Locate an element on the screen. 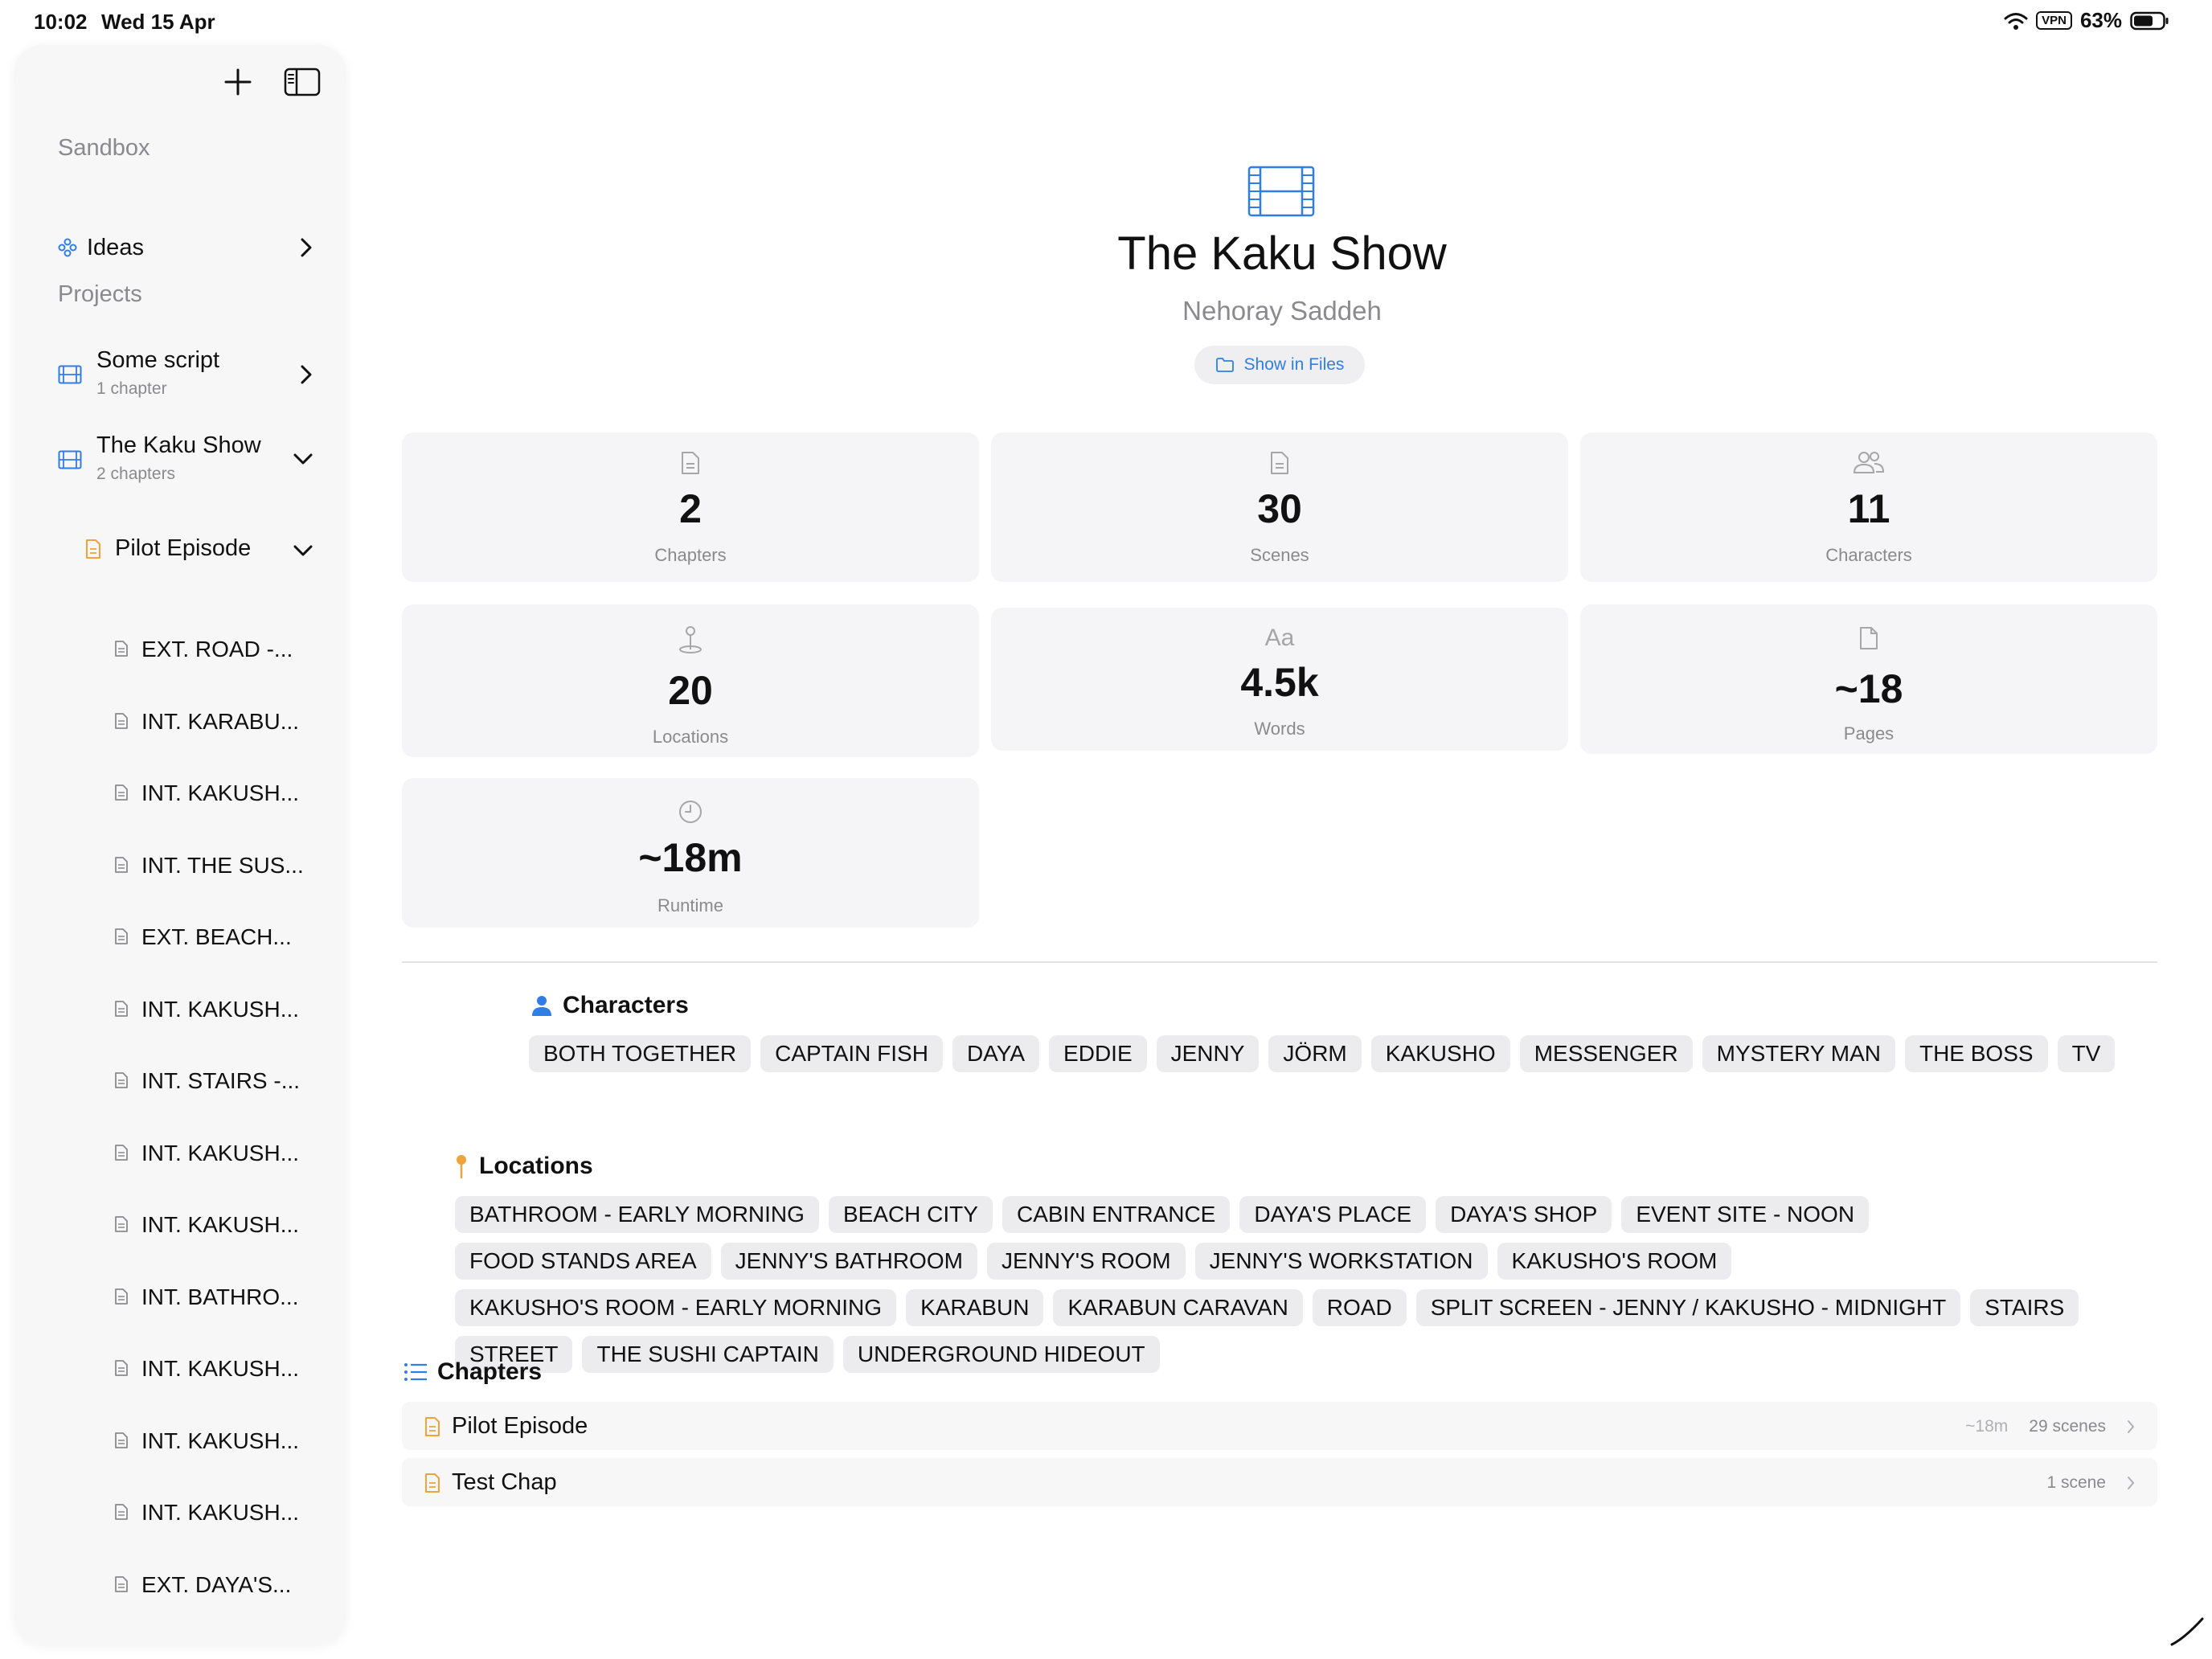 Image resolution: width=2212 pixels, height=1659 pixels. chapters-section-title: Chapters is located at coordinates (473, 1372).